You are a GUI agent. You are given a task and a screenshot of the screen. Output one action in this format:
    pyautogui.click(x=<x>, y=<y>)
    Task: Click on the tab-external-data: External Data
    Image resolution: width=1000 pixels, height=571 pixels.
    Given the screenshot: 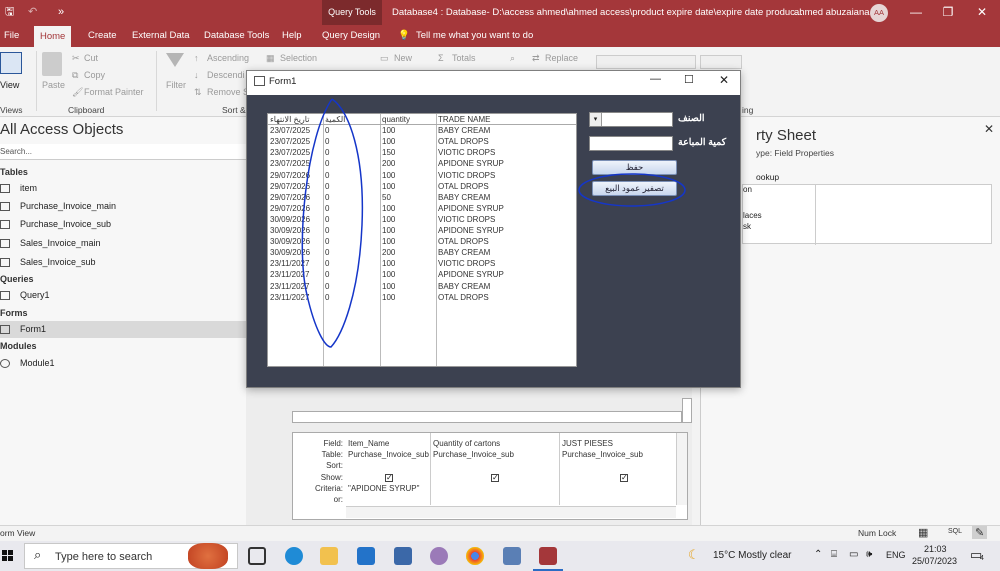 What is the action you would take?
    pyautogui.click(x=161, y=36)
    